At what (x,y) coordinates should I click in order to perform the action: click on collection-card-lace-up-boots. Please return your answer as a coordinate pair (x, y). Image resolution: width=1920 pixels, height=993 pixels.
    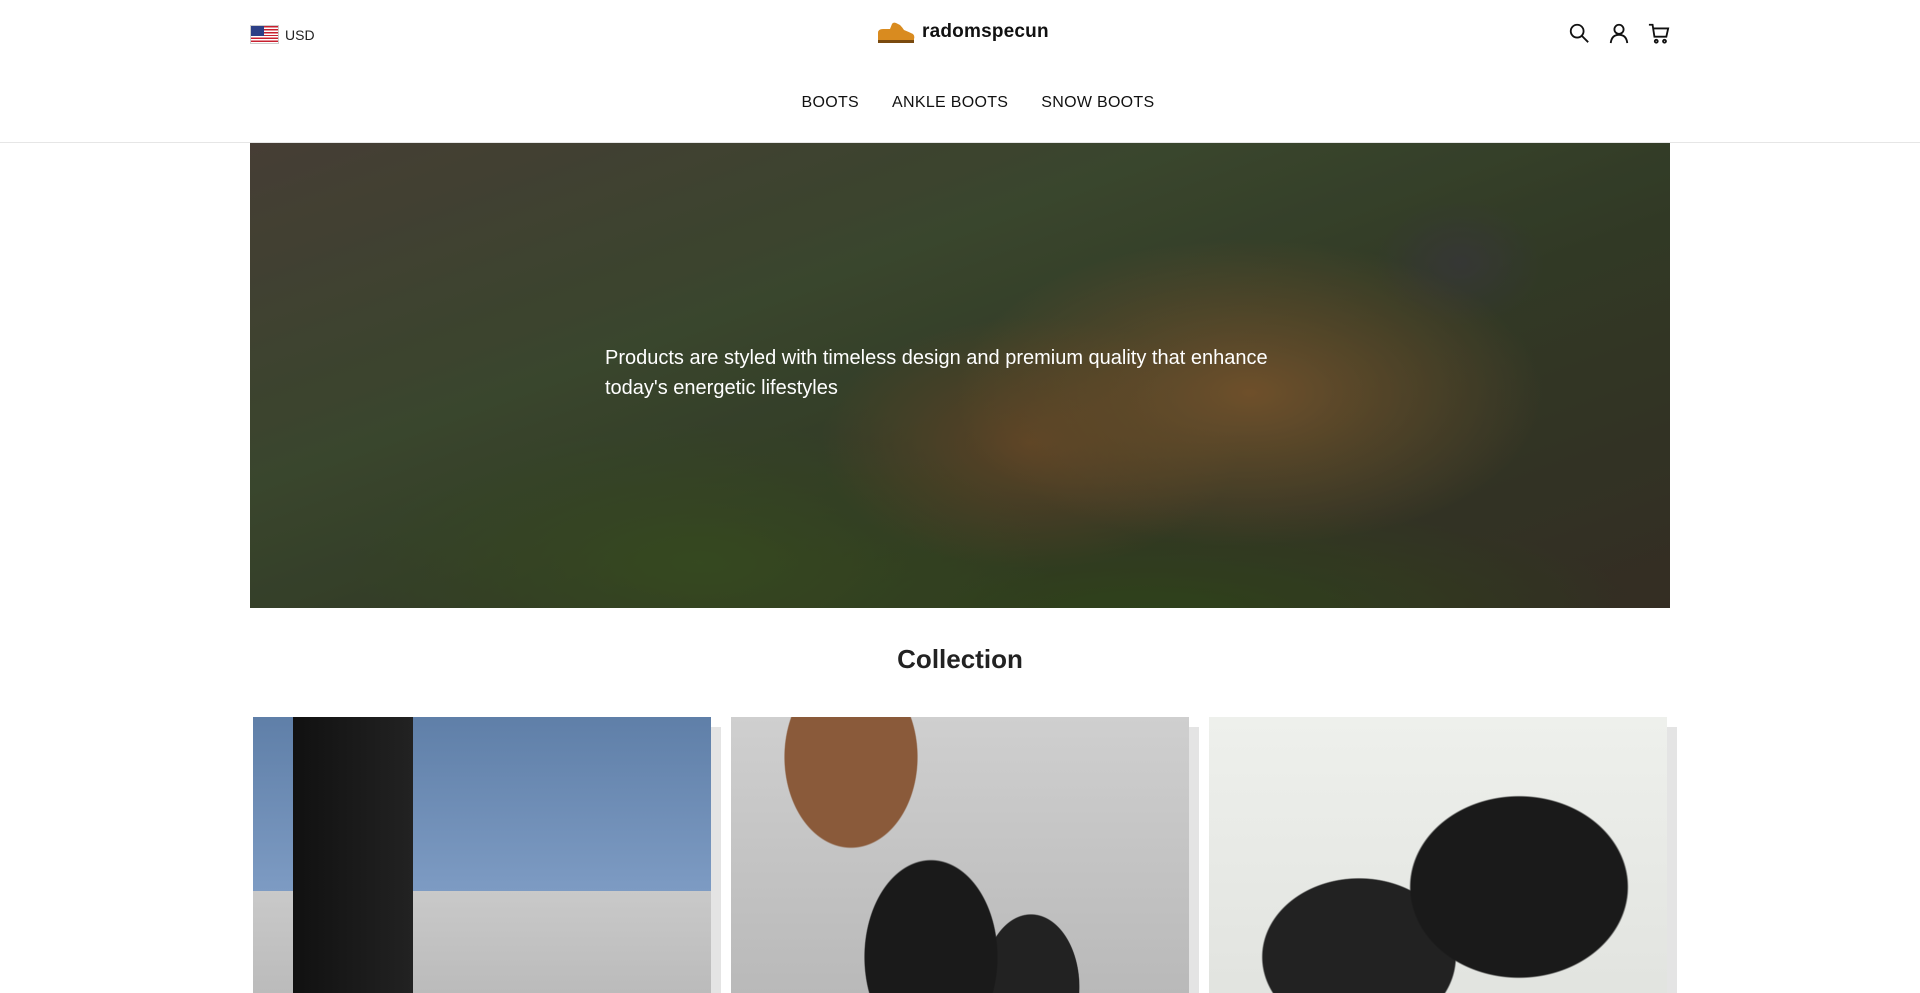
    Looking at the image, I should click on (482, 855).